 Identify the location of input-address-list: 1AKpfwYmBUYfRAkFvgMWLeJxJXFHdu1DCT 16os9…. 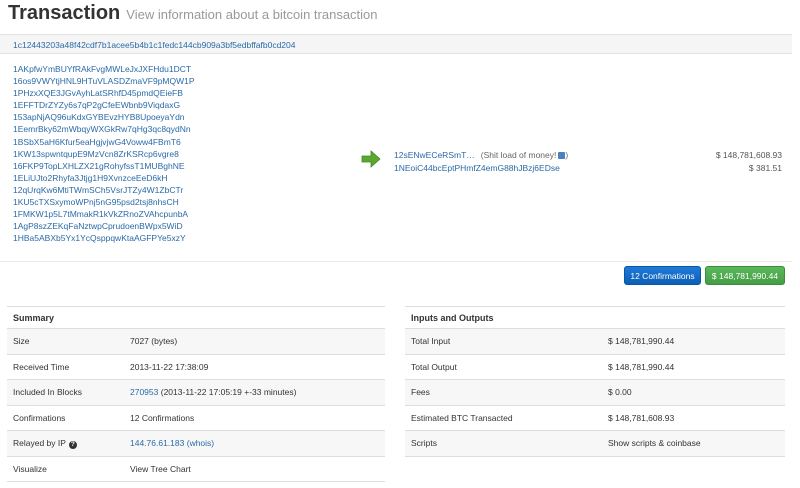
(104, 153).